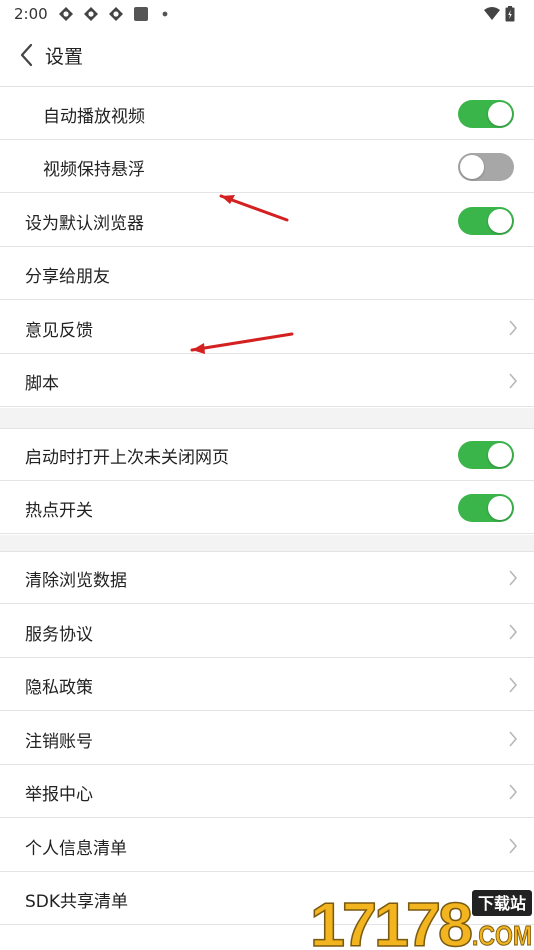 The height and width of the screenshot is (950, 534). Describe the element at coordinates (391, 920) in the screenshot. I see `watermark-number: 17178` at that location.